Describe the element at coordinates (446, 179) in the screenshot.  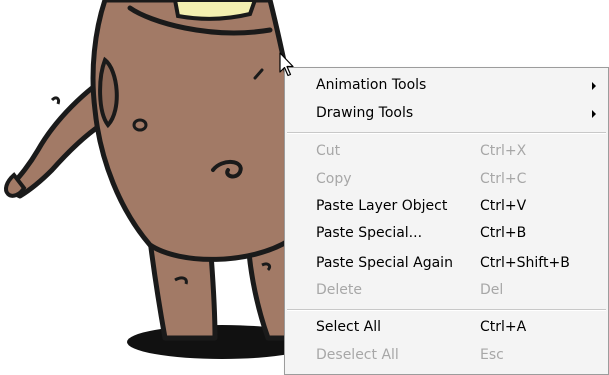
I see `menu-item-copy: Copy Ctrl+C` at that location.